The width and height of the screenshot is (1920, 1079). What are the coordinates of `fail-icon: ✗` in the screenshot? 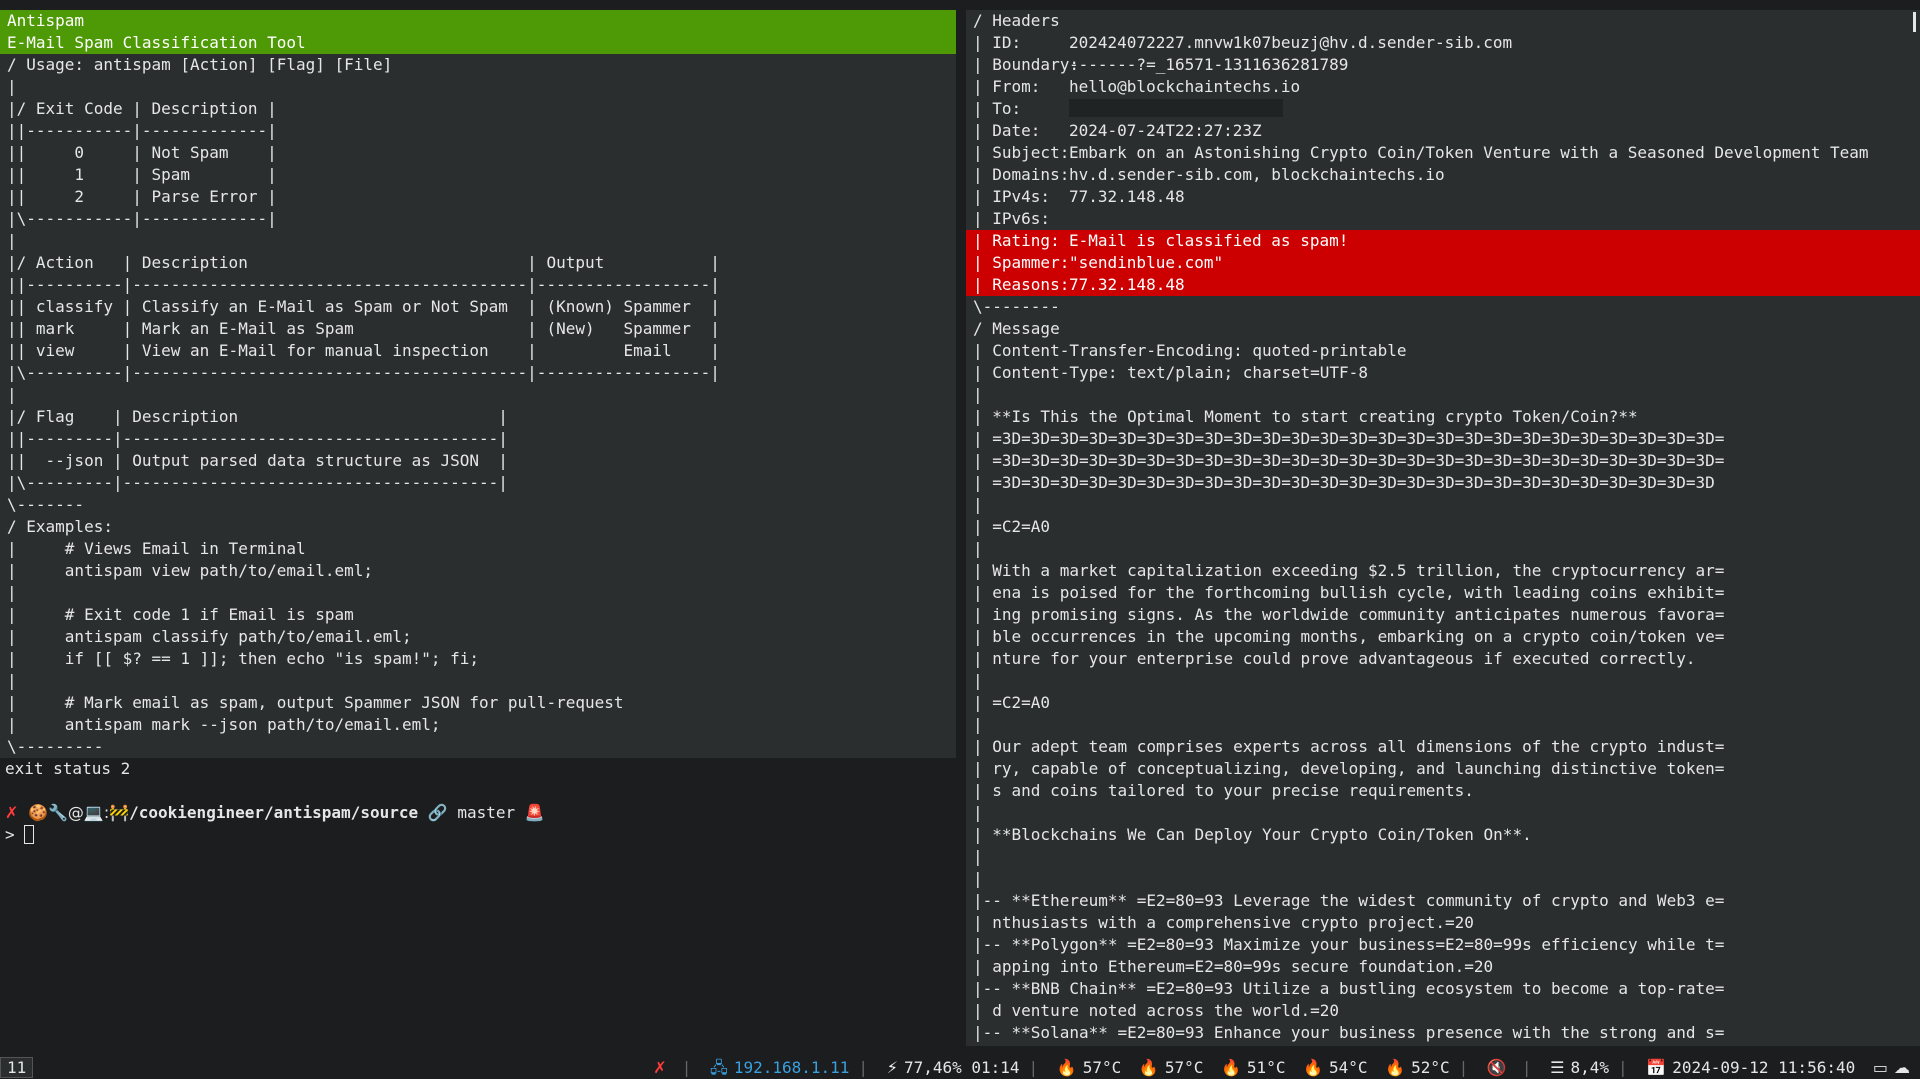 It's located at (12, 812).